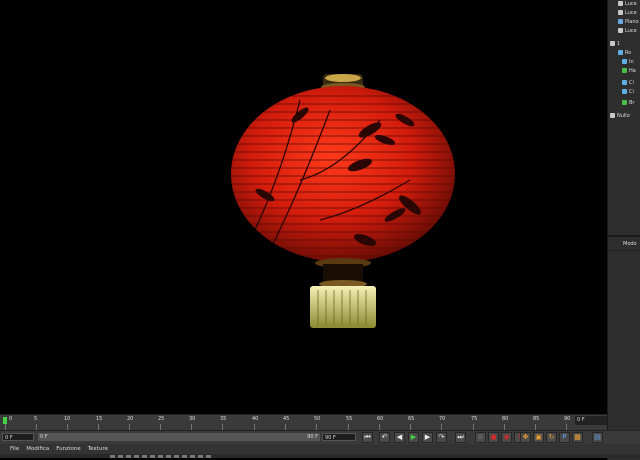 This screenshot has width=640, height=460. Describe the element at coordinates (179, 437) in the screenshot. I see `frame-range-slider: 0 F 90 F` at that location.